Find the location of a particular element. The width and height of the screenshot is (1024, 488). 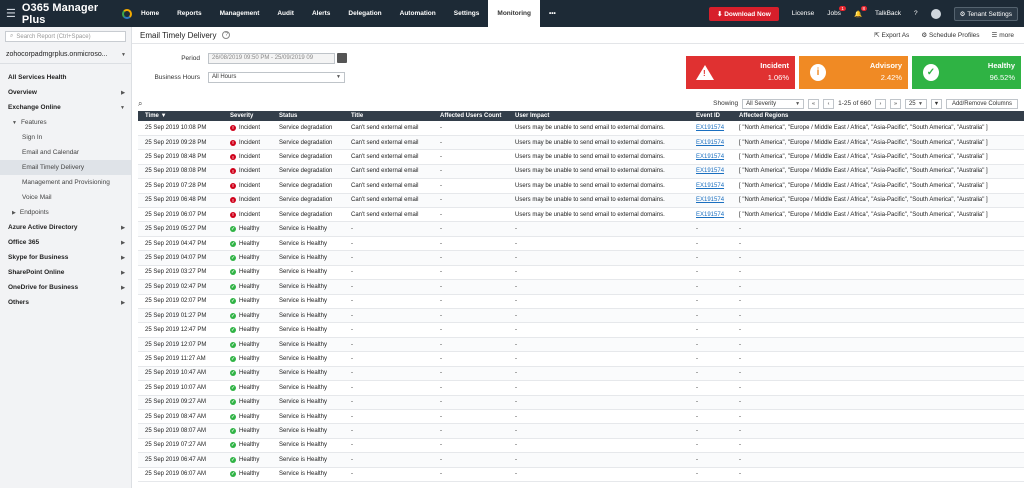

table-search-icon: ⌕ is located at coordinates (140, 104).